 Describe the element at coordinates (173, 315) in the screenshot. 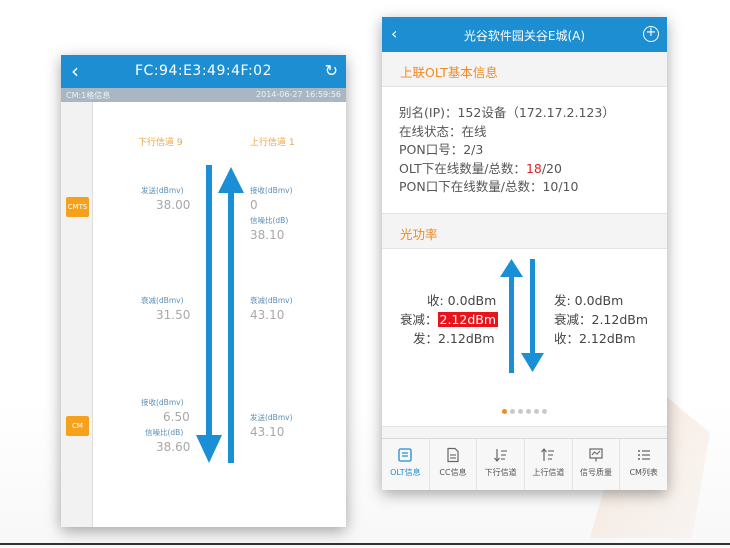

I see `down-attenuation-value: 31.50` at that location.